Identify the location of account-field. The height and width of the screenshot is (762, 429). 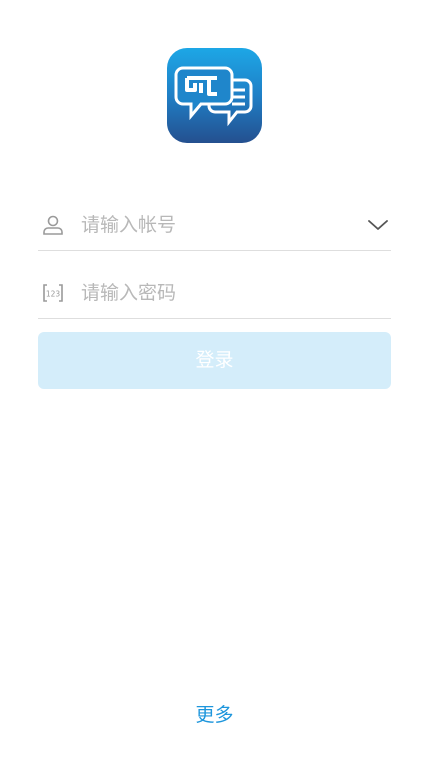
(214, 225).